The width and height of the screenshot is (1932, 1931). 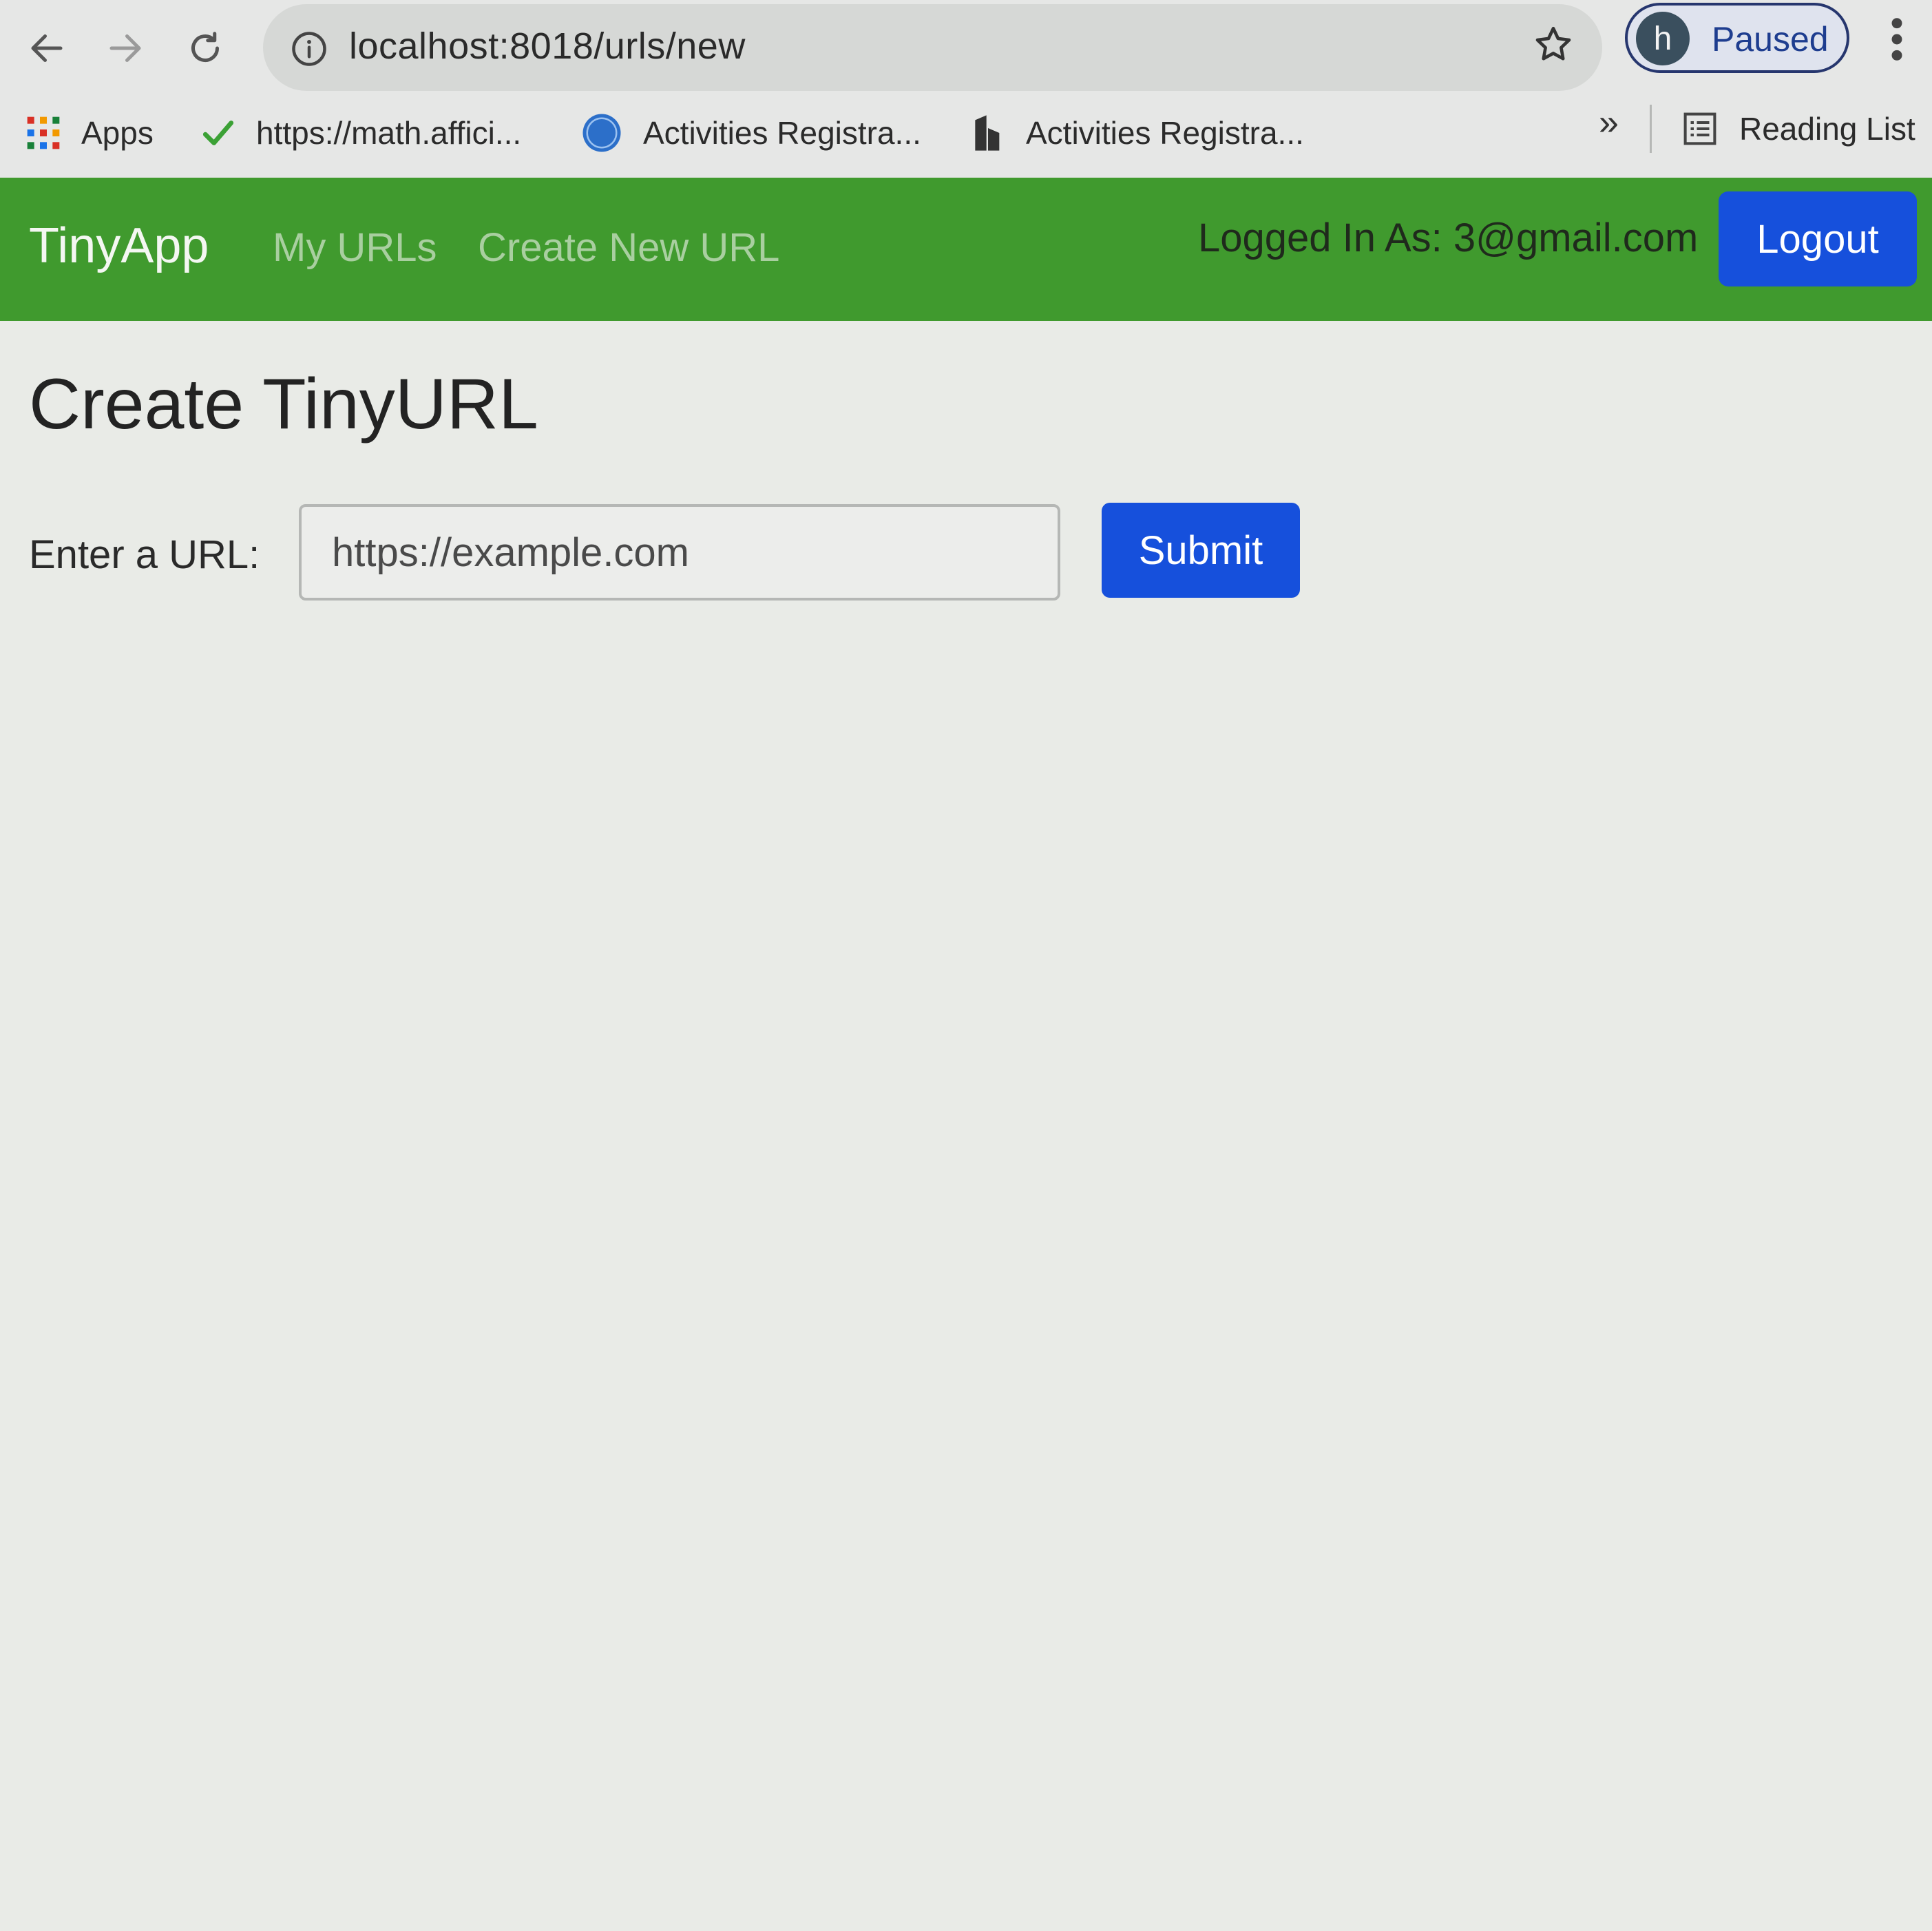 I want to click on arrow-right-icon, so click(x=125, y=48).